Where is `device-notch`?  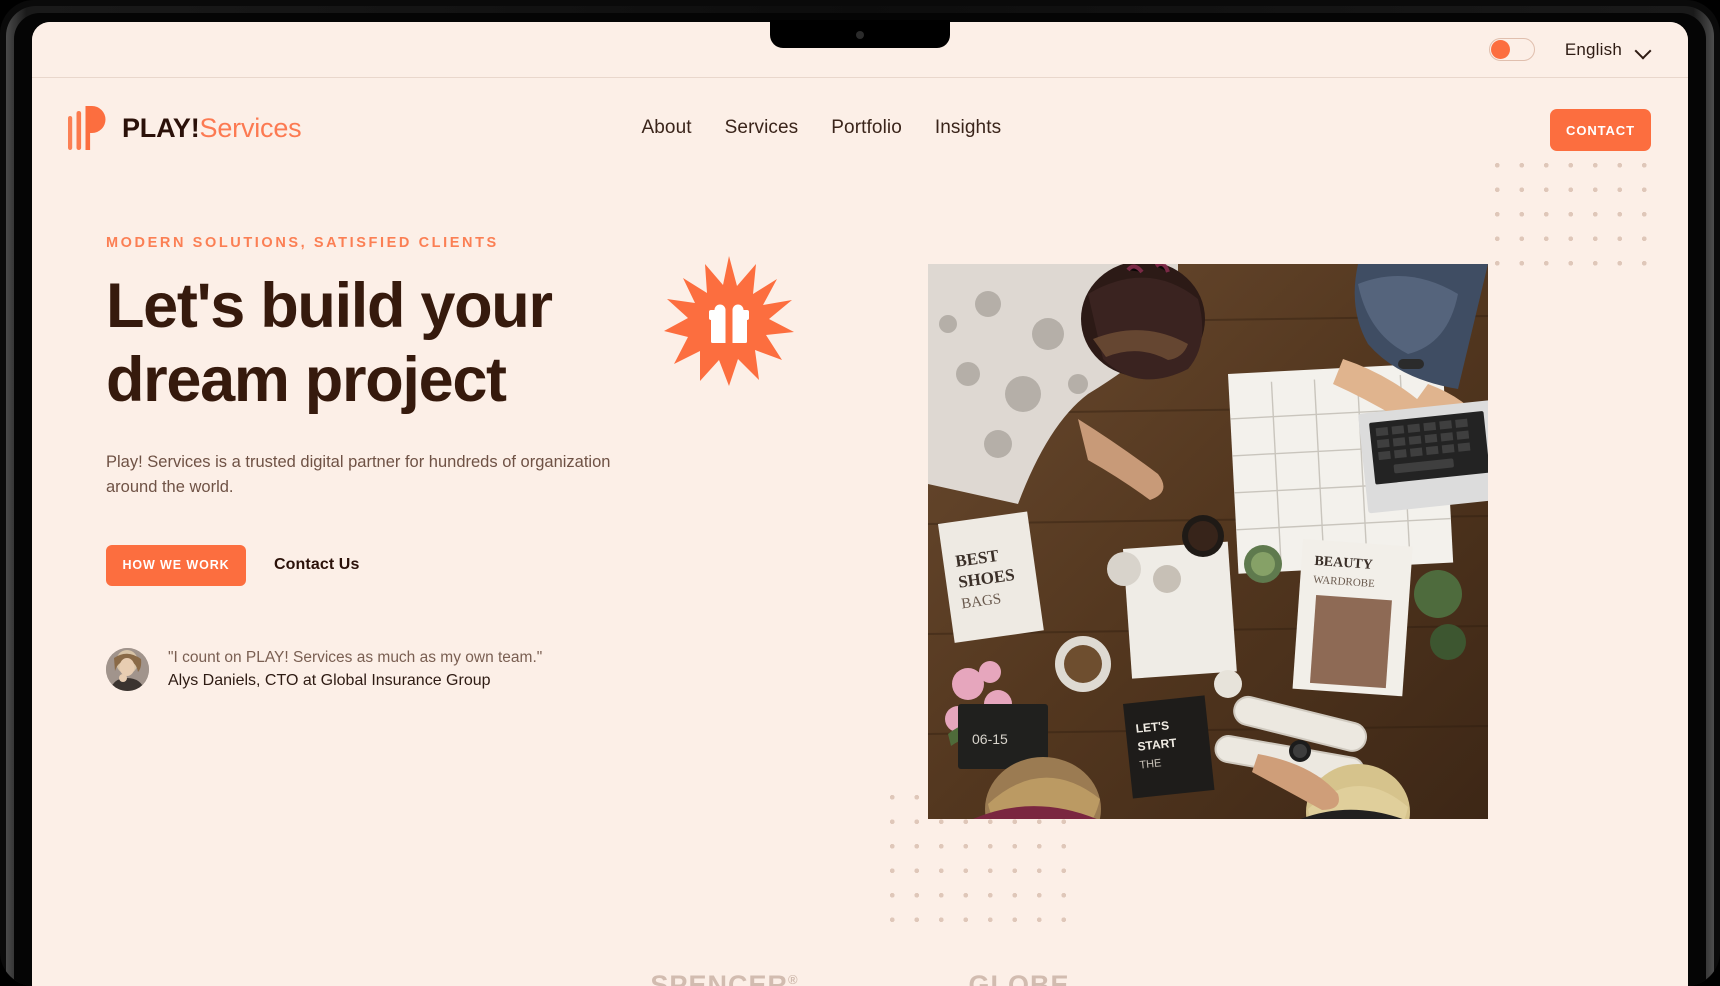 device-notch is located at coordinates (860, 34).